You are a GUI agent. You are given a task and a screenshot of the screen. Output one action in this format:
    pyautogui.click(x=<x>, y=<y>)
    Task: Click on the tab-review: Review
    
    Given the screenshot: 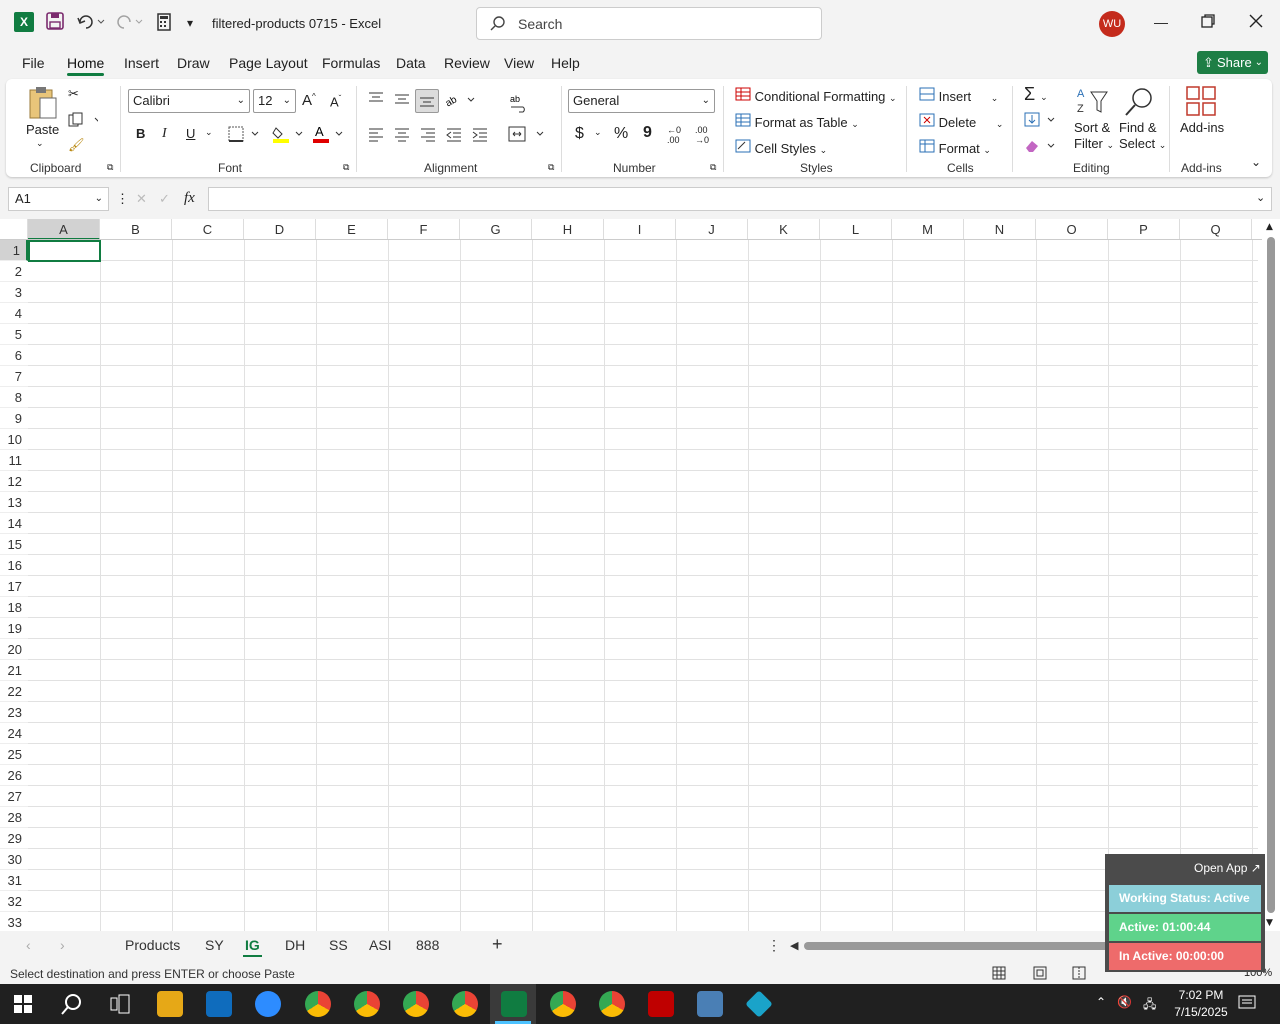 What is the action you would take?
    pyautogui.click(x=467, y=63)
    